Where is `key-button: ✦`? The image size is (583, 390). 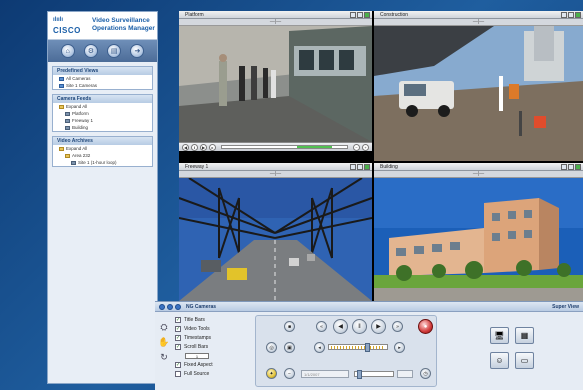 key-button: ✦ is located at coordinates (271, 373).